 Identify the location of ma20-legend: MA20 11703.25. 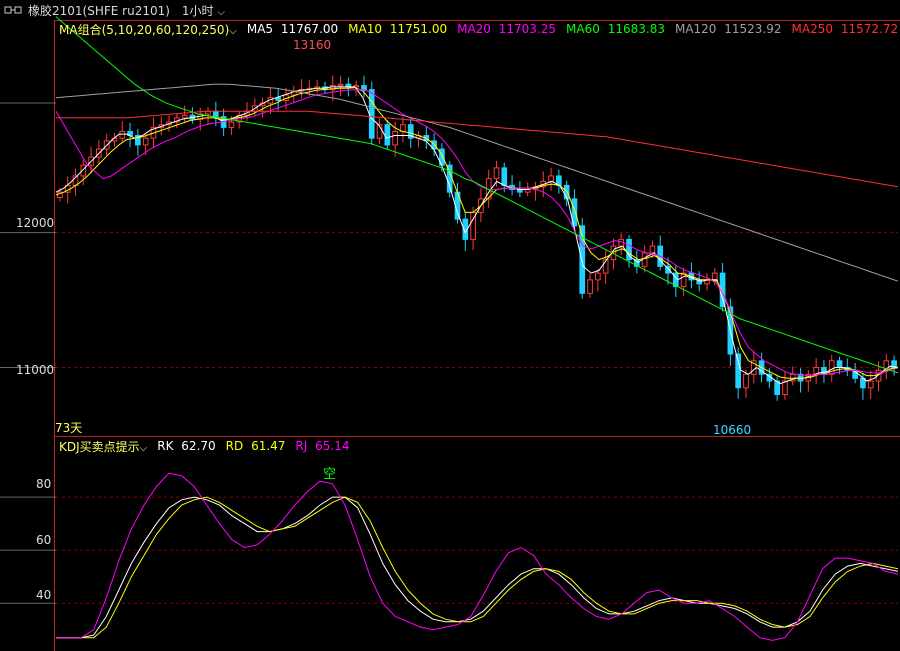
(506, 29).